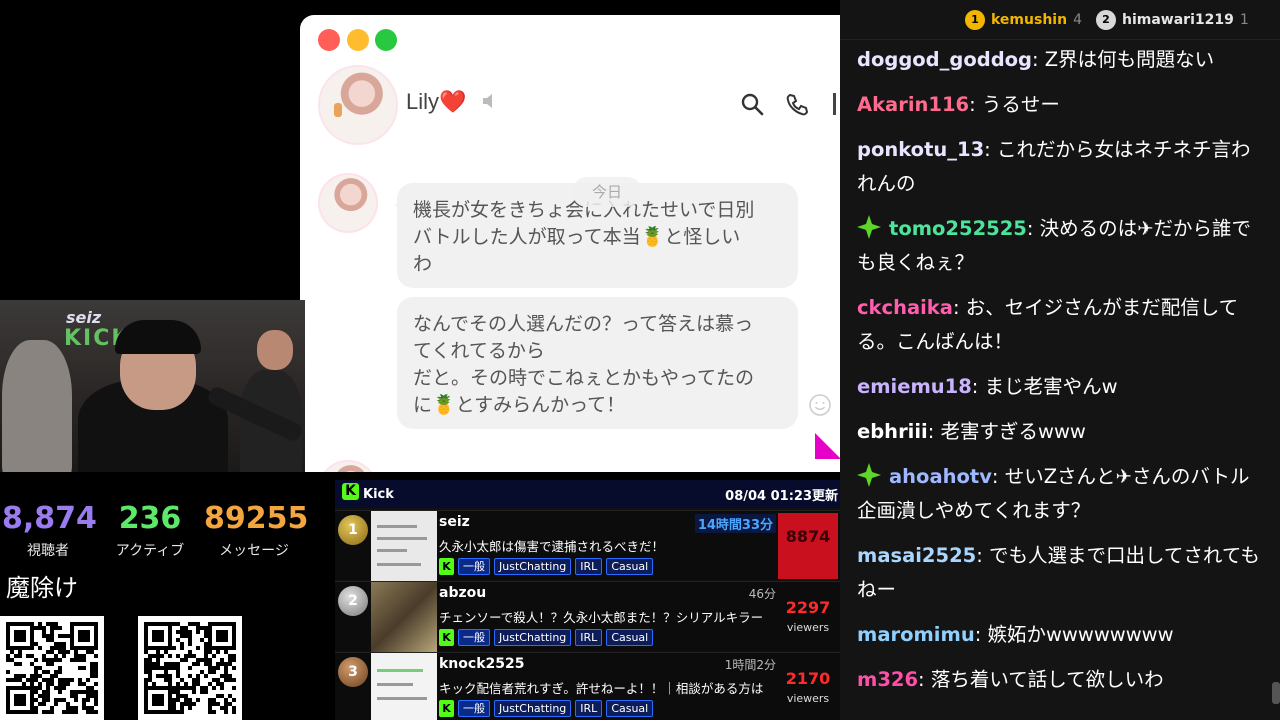  Describe the element at coordinates (920, 149) in the screenshot. I see `chat-username: ponkotu_13` at that location.